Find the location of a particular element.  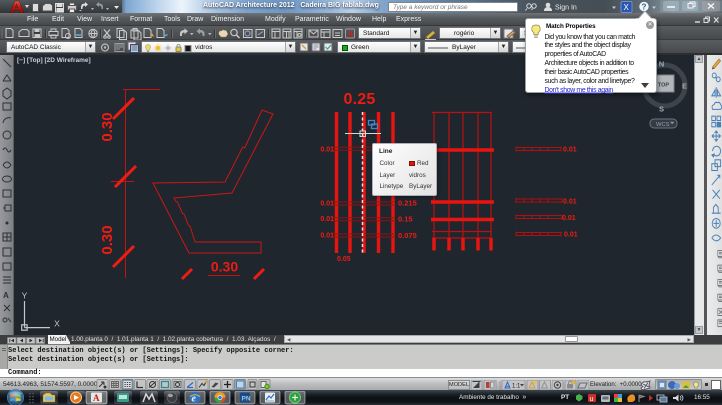

svg-text: PN is located at coordinates (246, 399).